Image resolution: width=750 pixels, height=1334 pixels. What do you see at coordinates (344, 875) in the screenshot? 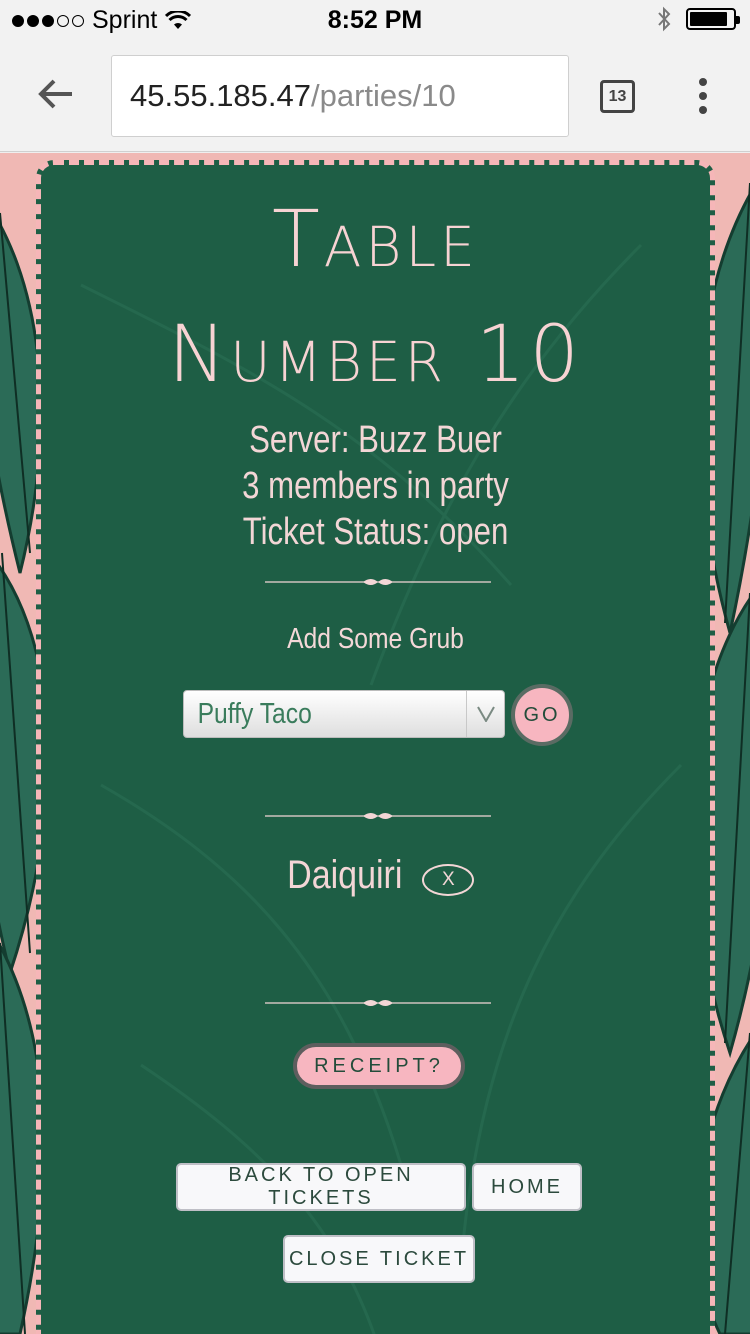
I see `order-item-name: Daiquiri` at bounding box center [344, 875].